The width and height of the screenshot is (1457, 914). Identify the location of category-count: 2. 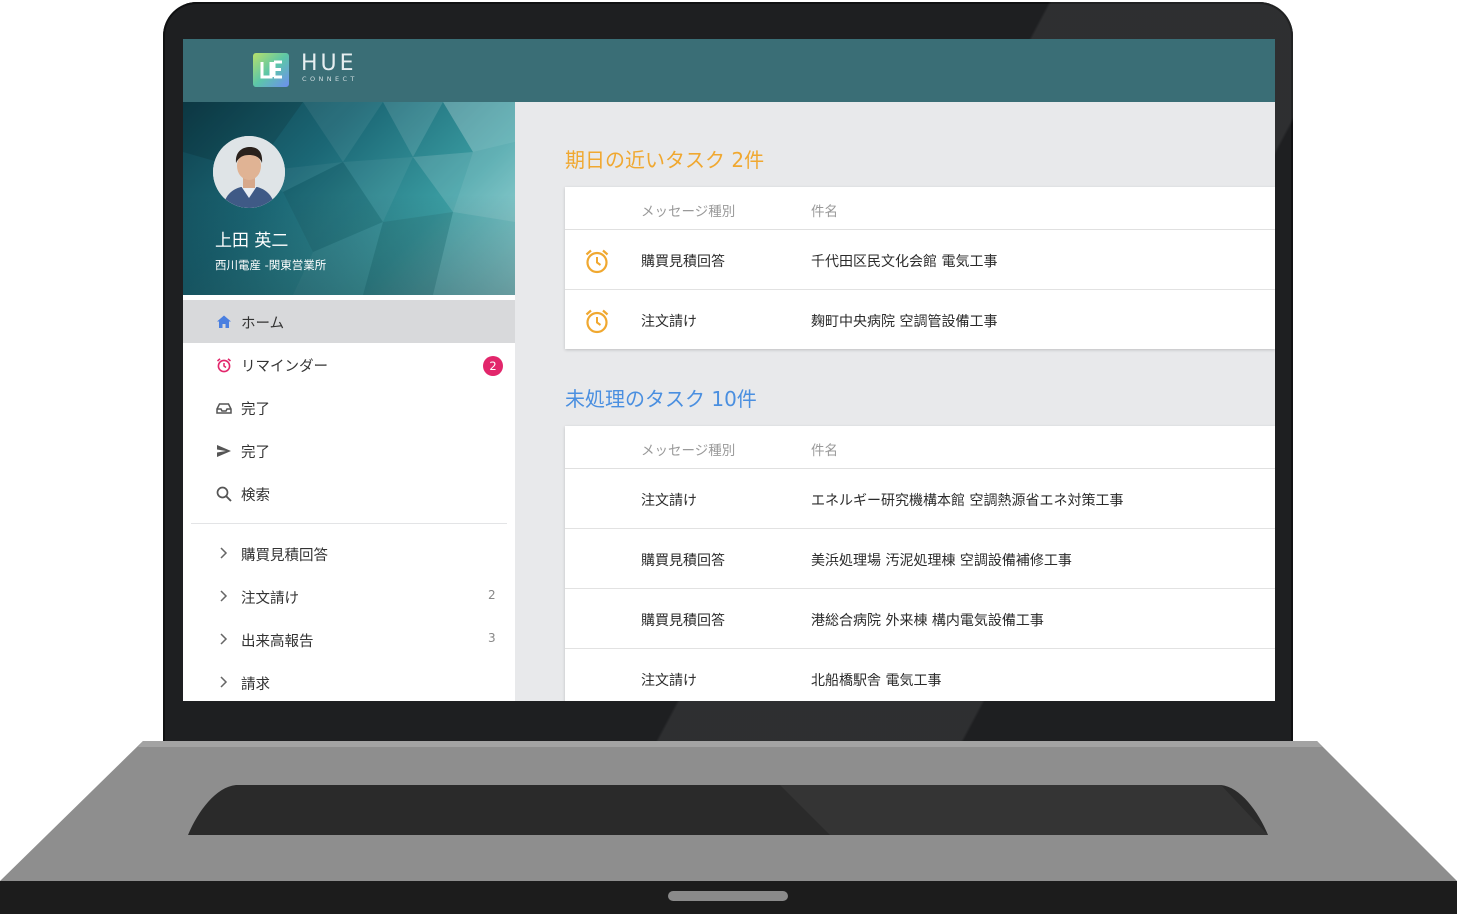
(492, 595).